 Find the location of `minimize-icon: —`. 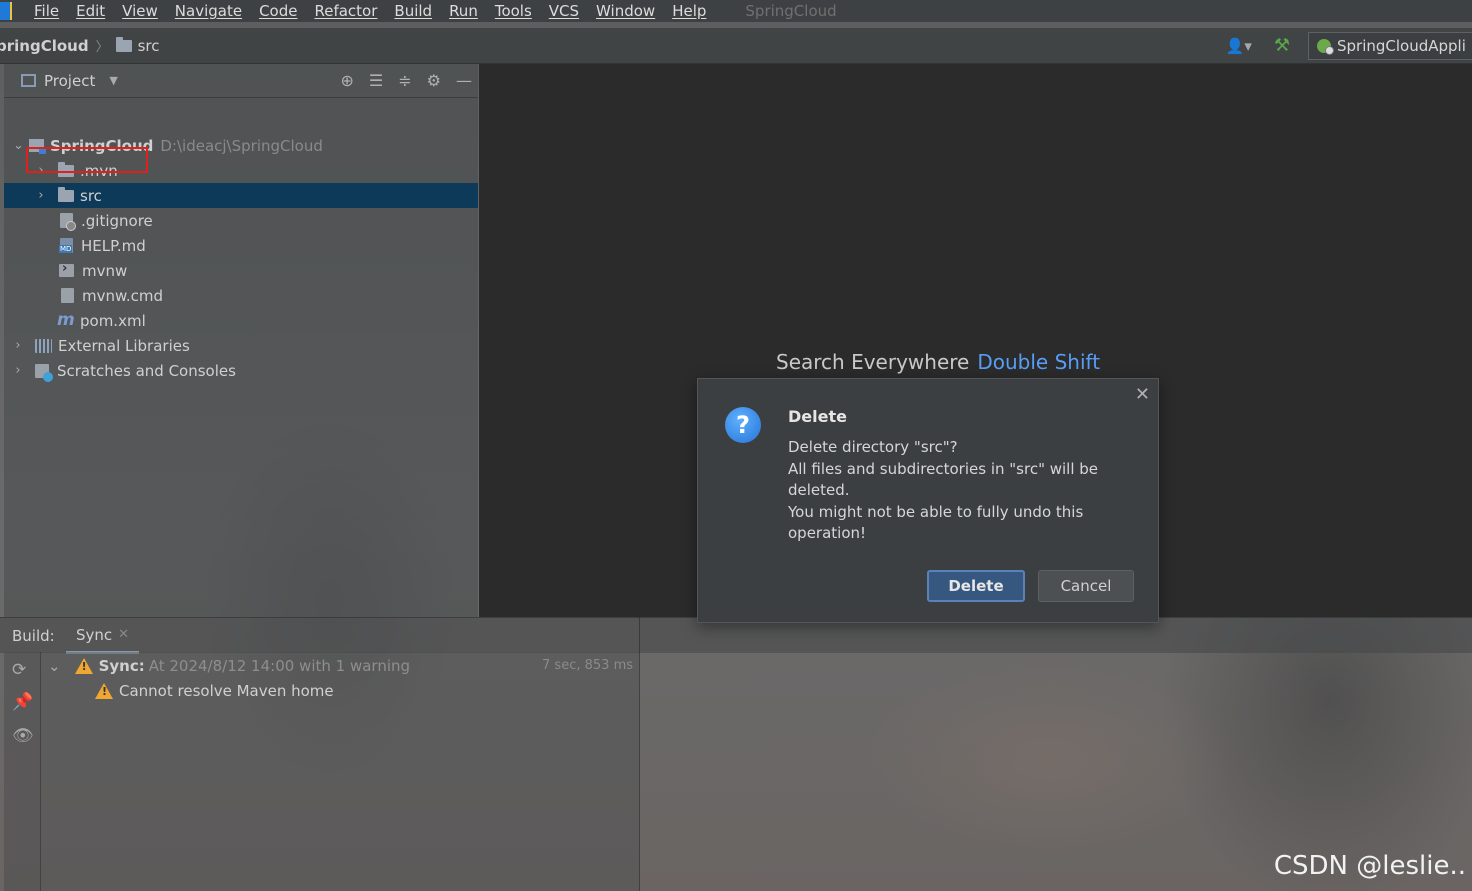

minimize-icon: — is located at coordinates (464, 80).